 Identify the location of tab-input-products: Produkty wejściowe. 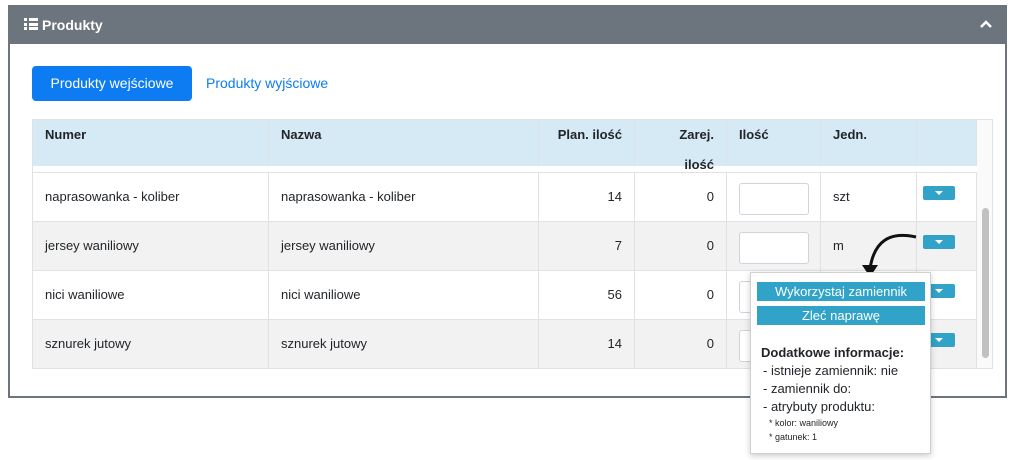
(112, 83).